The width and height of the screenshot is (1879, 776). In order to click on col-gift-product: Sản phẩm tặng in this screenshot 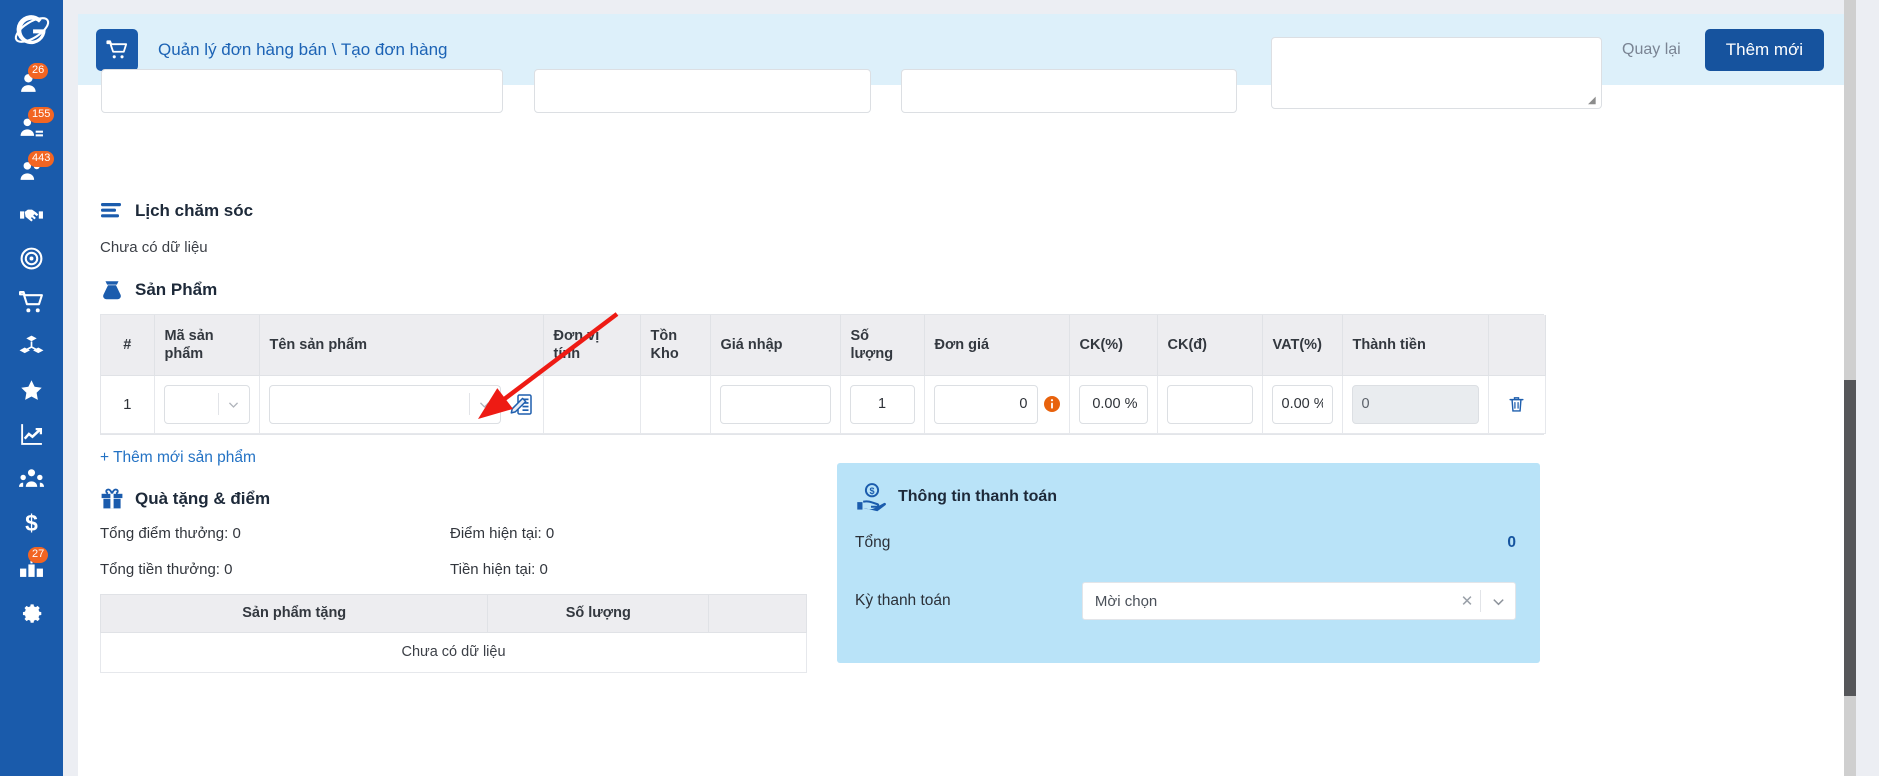, I will do `click(294, 613)`.